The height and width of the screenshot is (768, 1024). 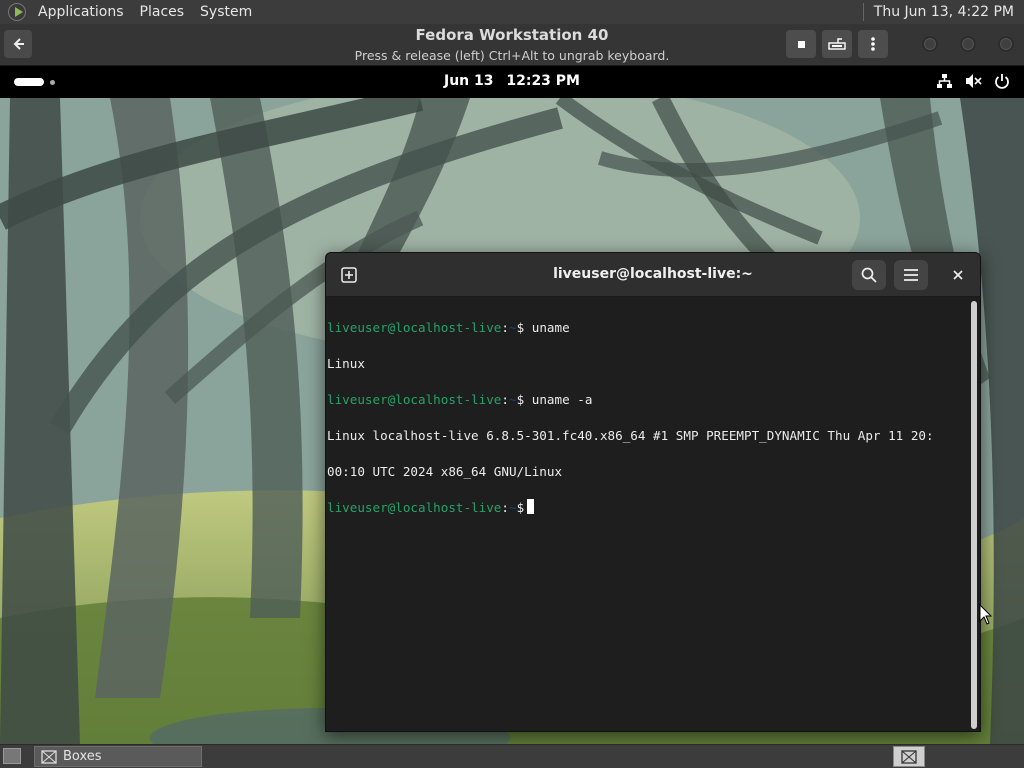 What do you see at coordinates (512, 756) in the screenshot?
I see `host-bottom-panel: Boxes` at bounding box center [512, 756].